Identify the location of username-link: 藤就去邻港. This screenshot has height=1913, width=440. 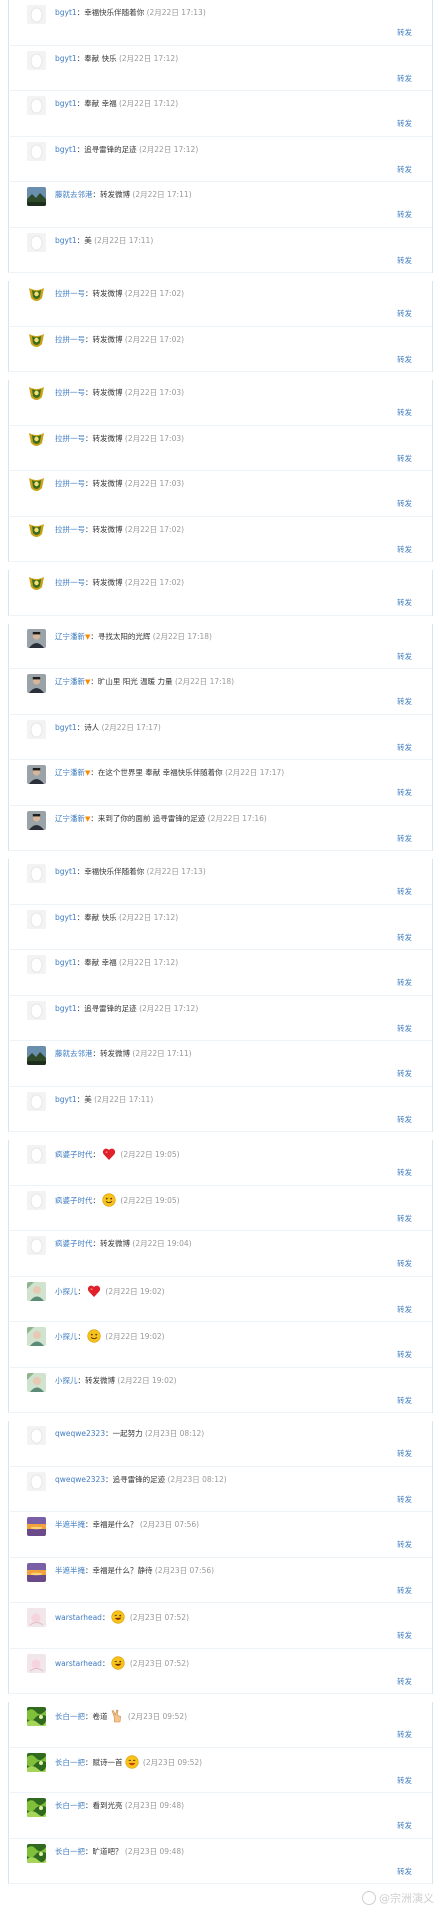
(74, 194).